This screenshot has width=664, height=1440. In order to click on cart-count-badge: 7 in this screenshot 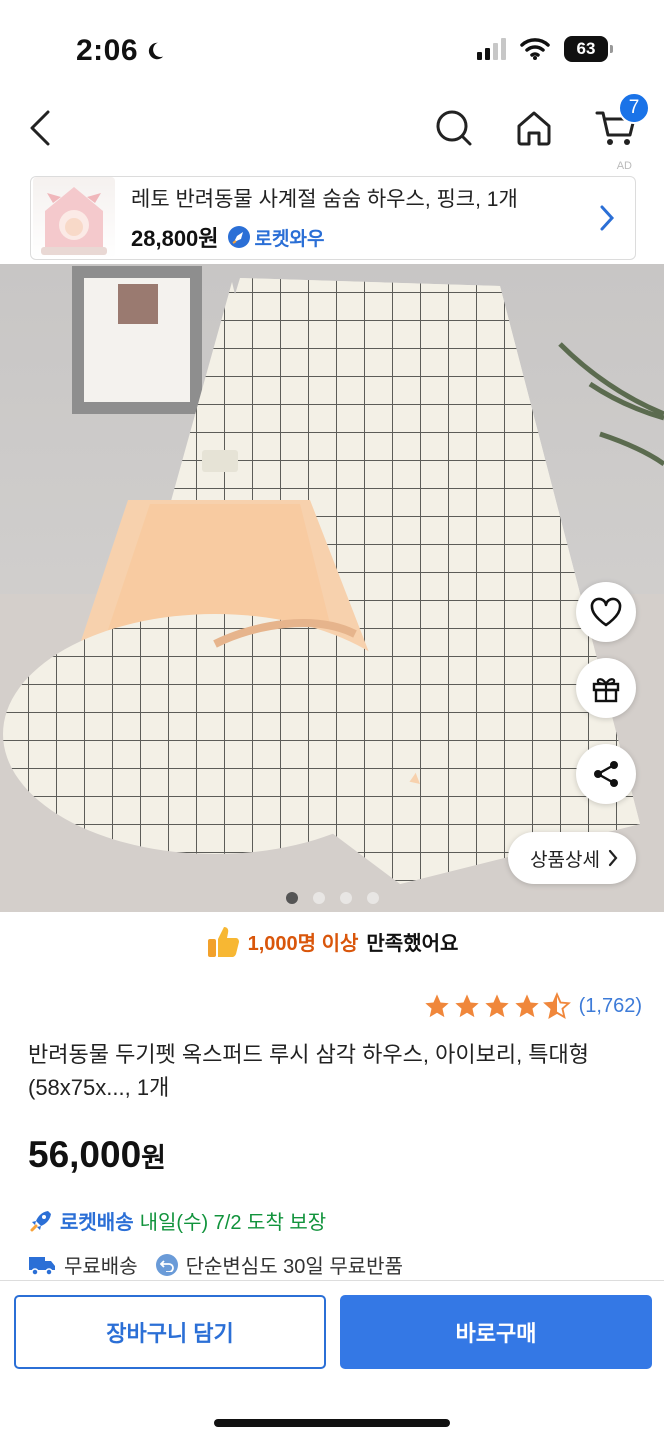, I will do `click(634, 108)`.